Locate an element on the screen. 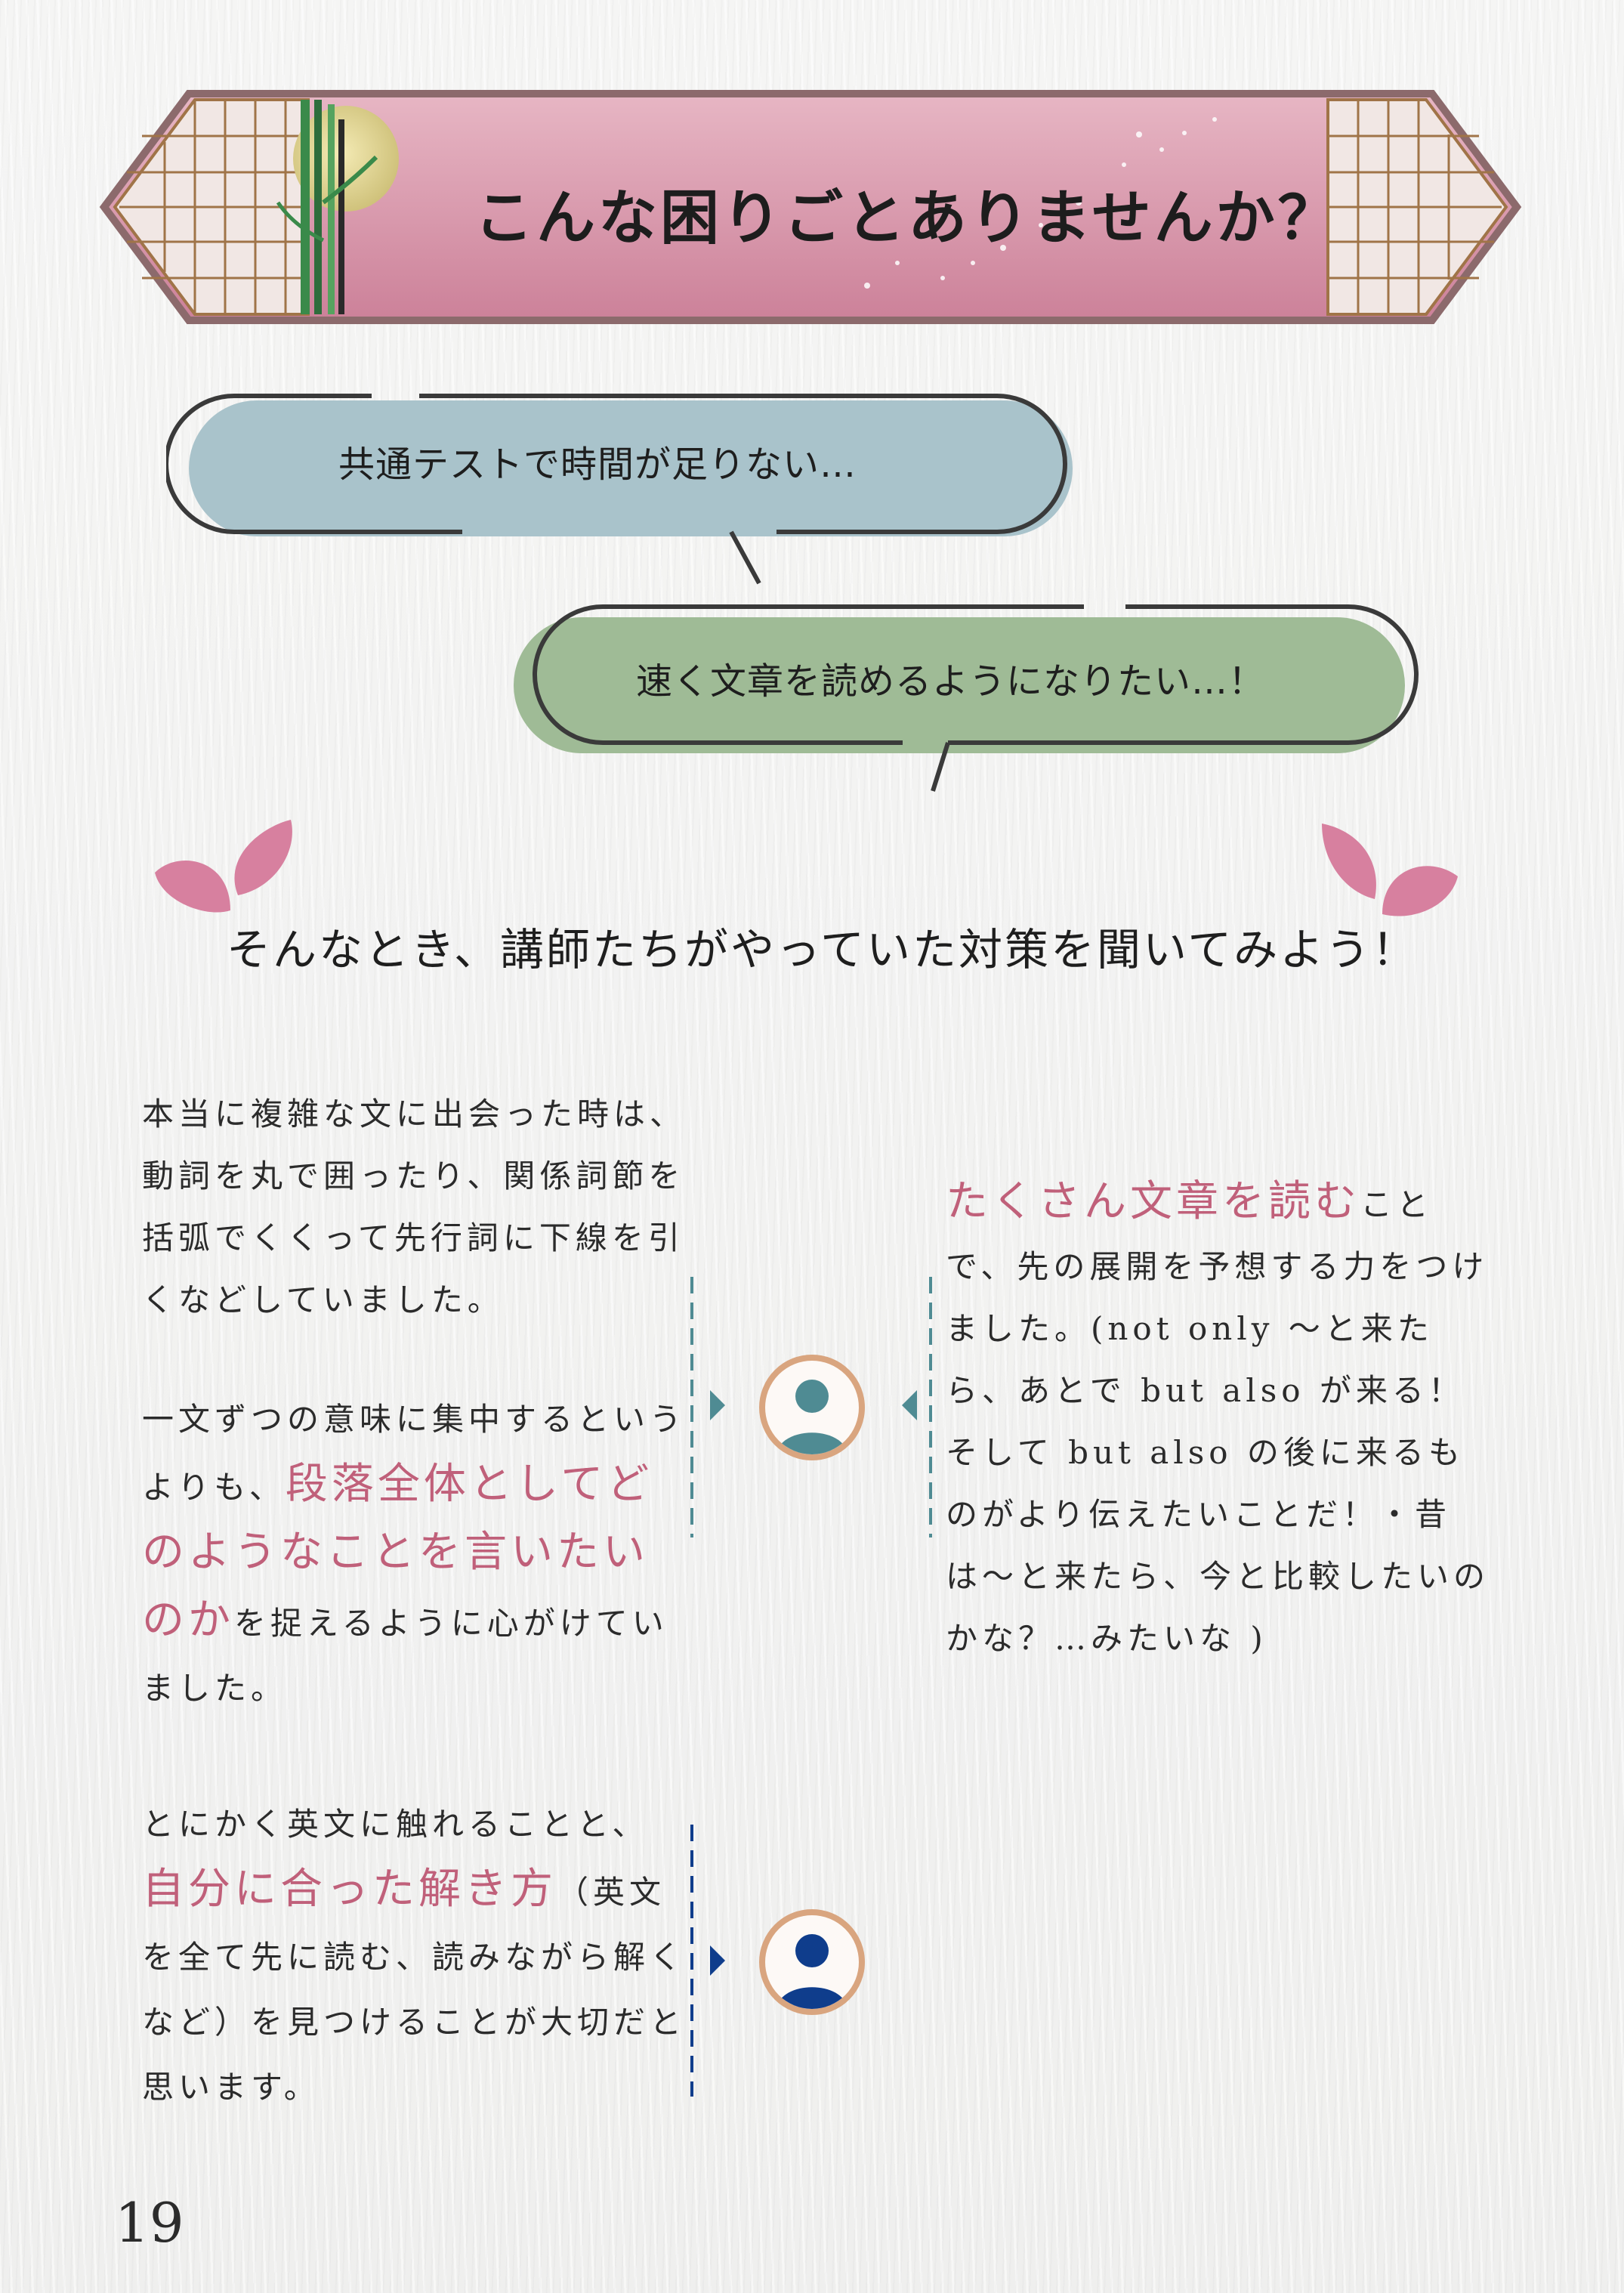 The height and width of the screenshot is (2293, 1624). title-banner: こんな困りごとありませんか？ is located at coordinates (810, 207).